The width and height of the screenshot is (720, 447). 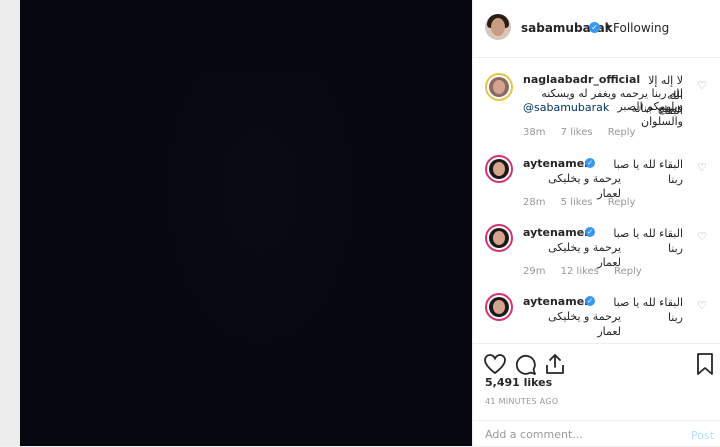 I want to click on comment-mention-link: @sabamubarak, so click(x=566, y=107).